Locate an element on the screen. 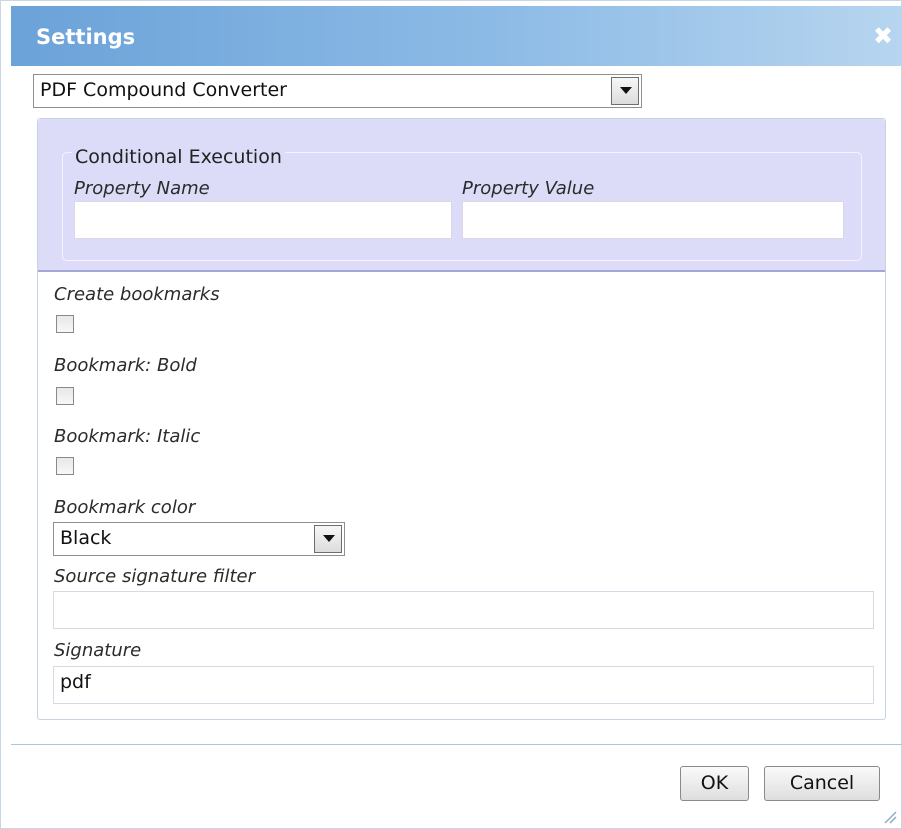  dialog-titlebar: Settings ✖ is located at coordinates (456, 36).